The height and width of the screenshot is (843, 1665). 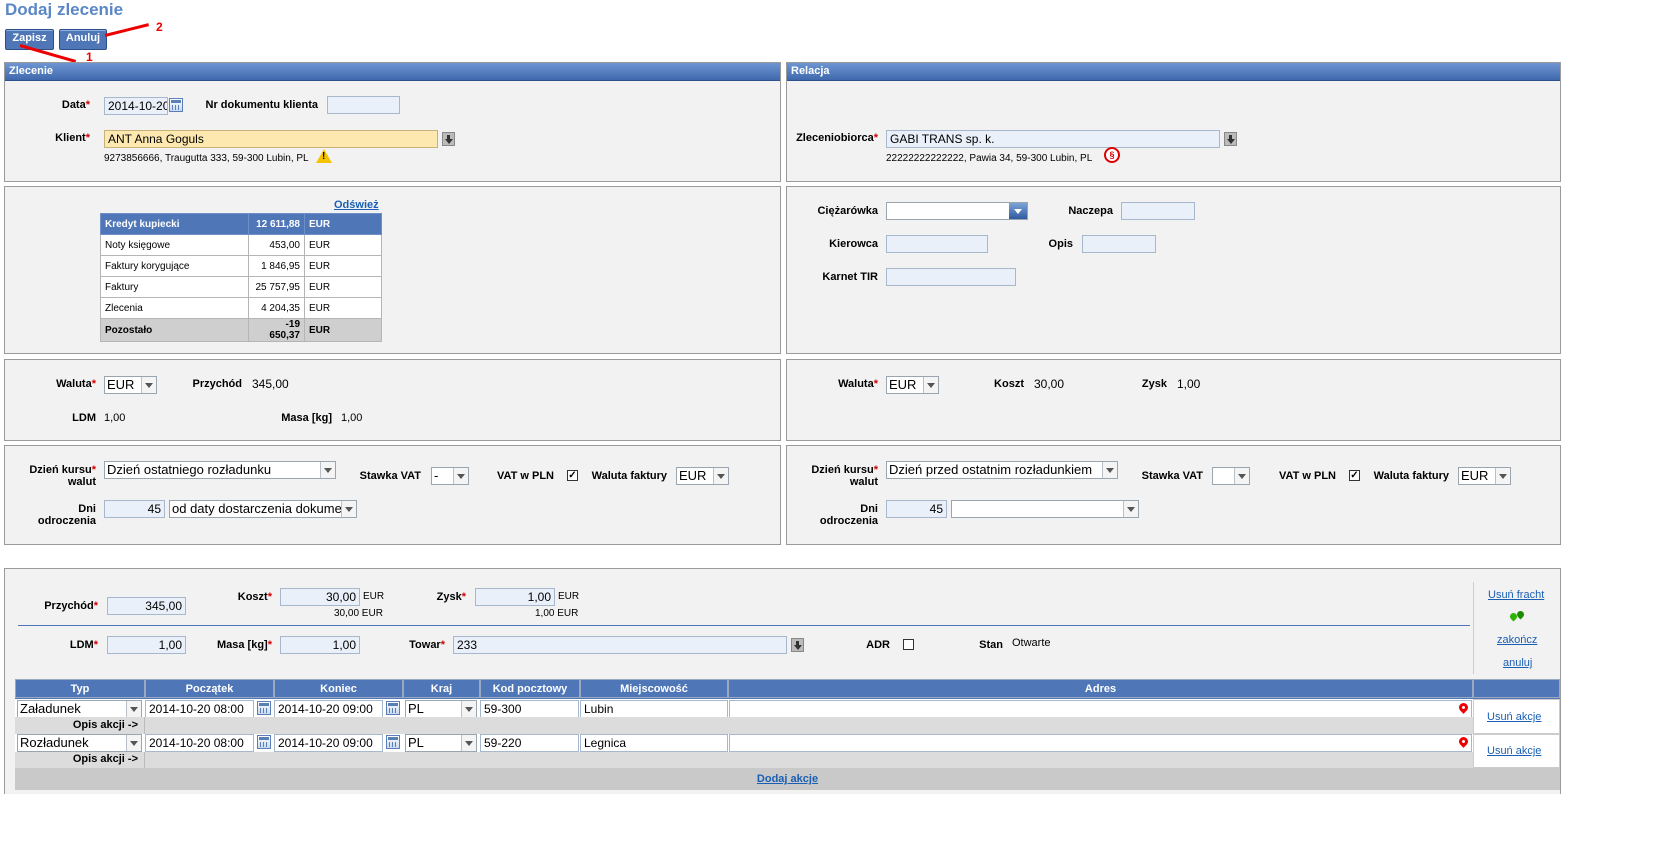 What do you see at coordinates (1045, 509) in the screenshot?
I see `dni-mode-select` at bounding box center [1045, 509].